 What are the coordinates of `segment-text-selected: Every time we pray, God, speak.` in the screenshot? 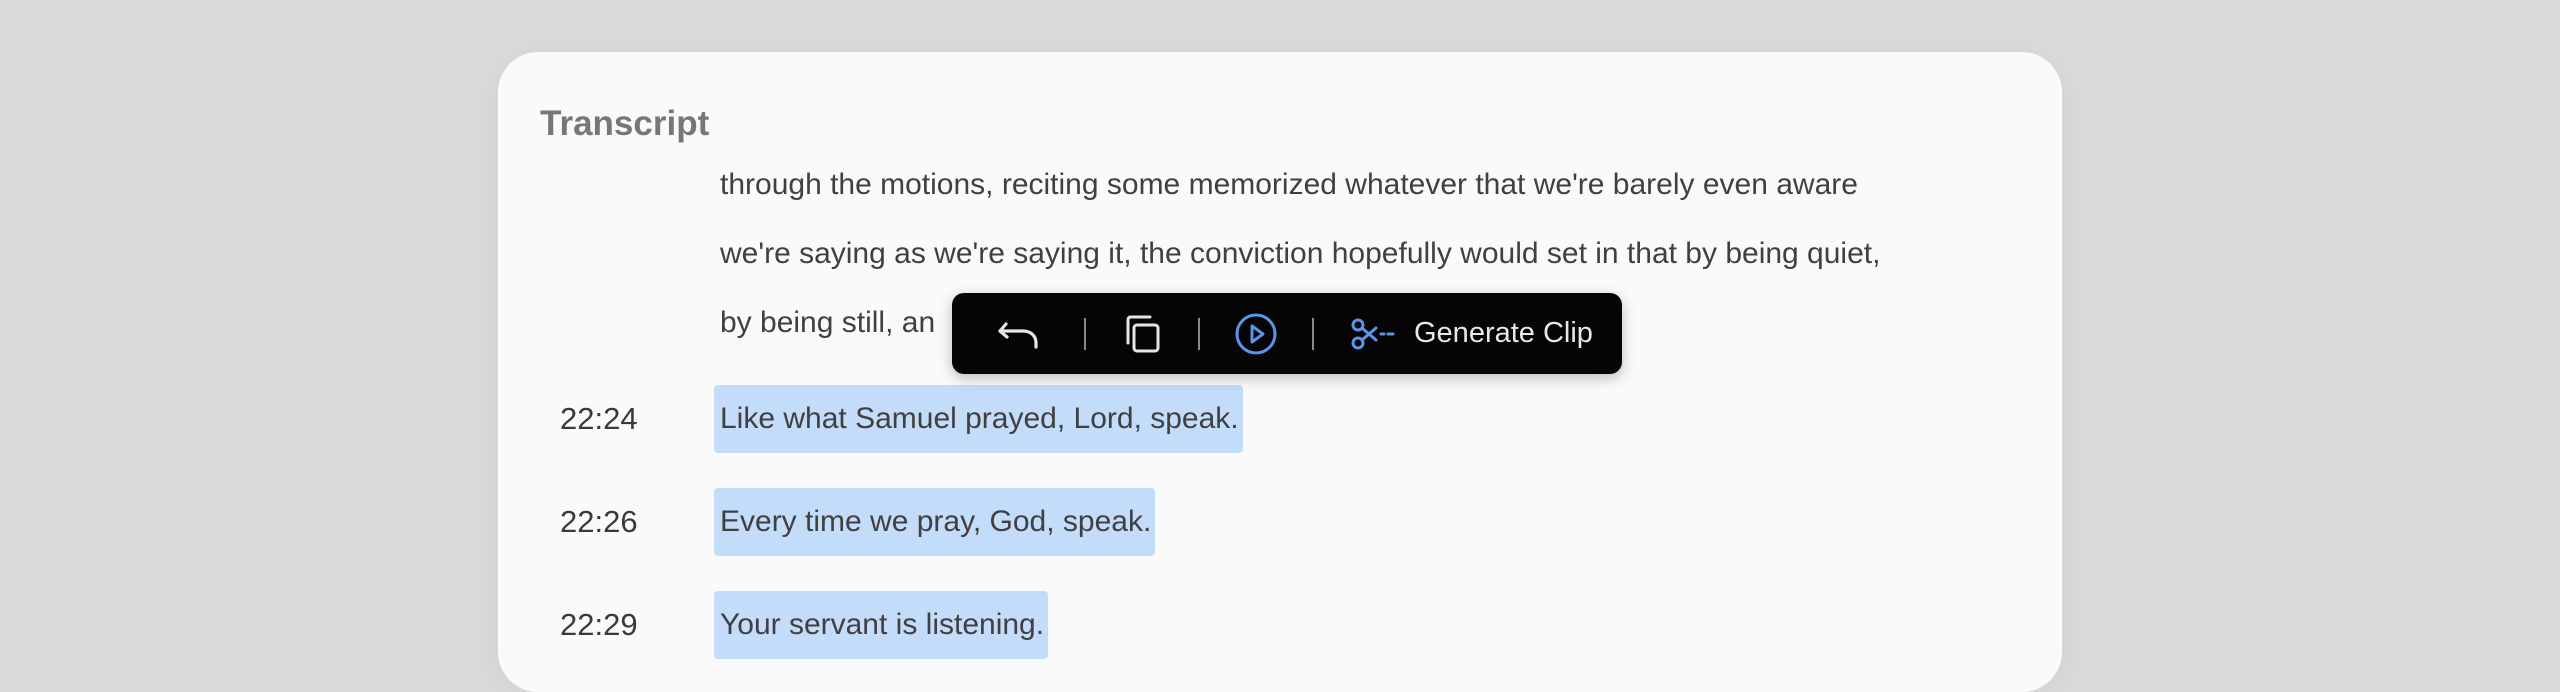 It's located at (935, 522).